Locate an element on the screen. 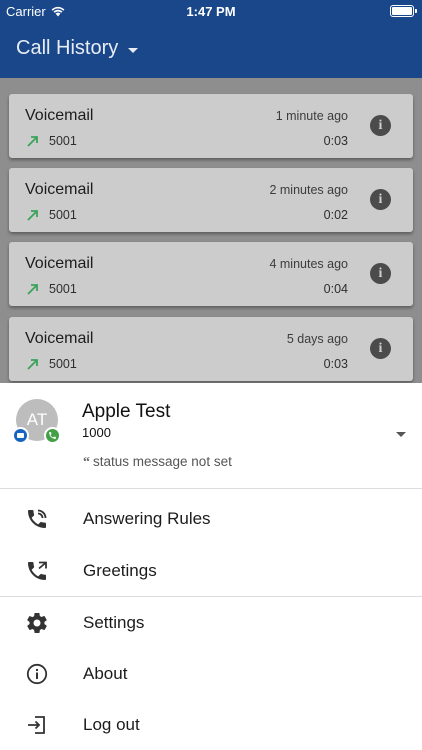 This screenshot has height=750, width=422. answering-rules-icon is located at coordinates (37, 518).